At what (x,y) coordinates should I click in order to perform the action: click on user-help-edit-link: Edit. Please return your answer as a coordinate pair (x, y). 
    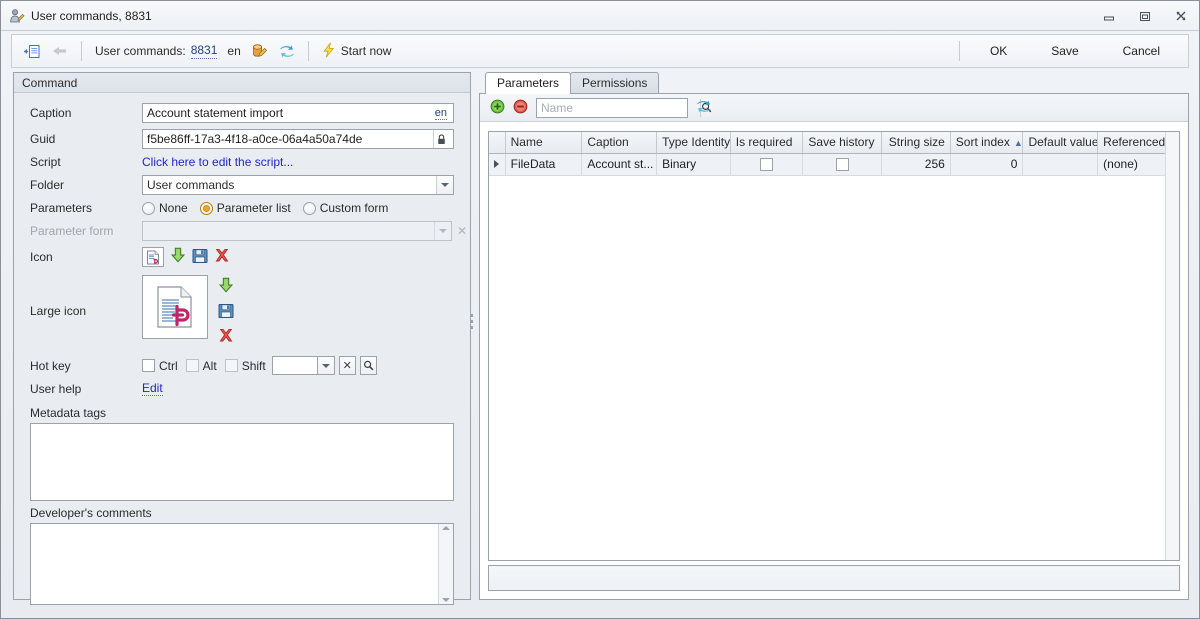
    Looking at the image, I should click on (152, 388).